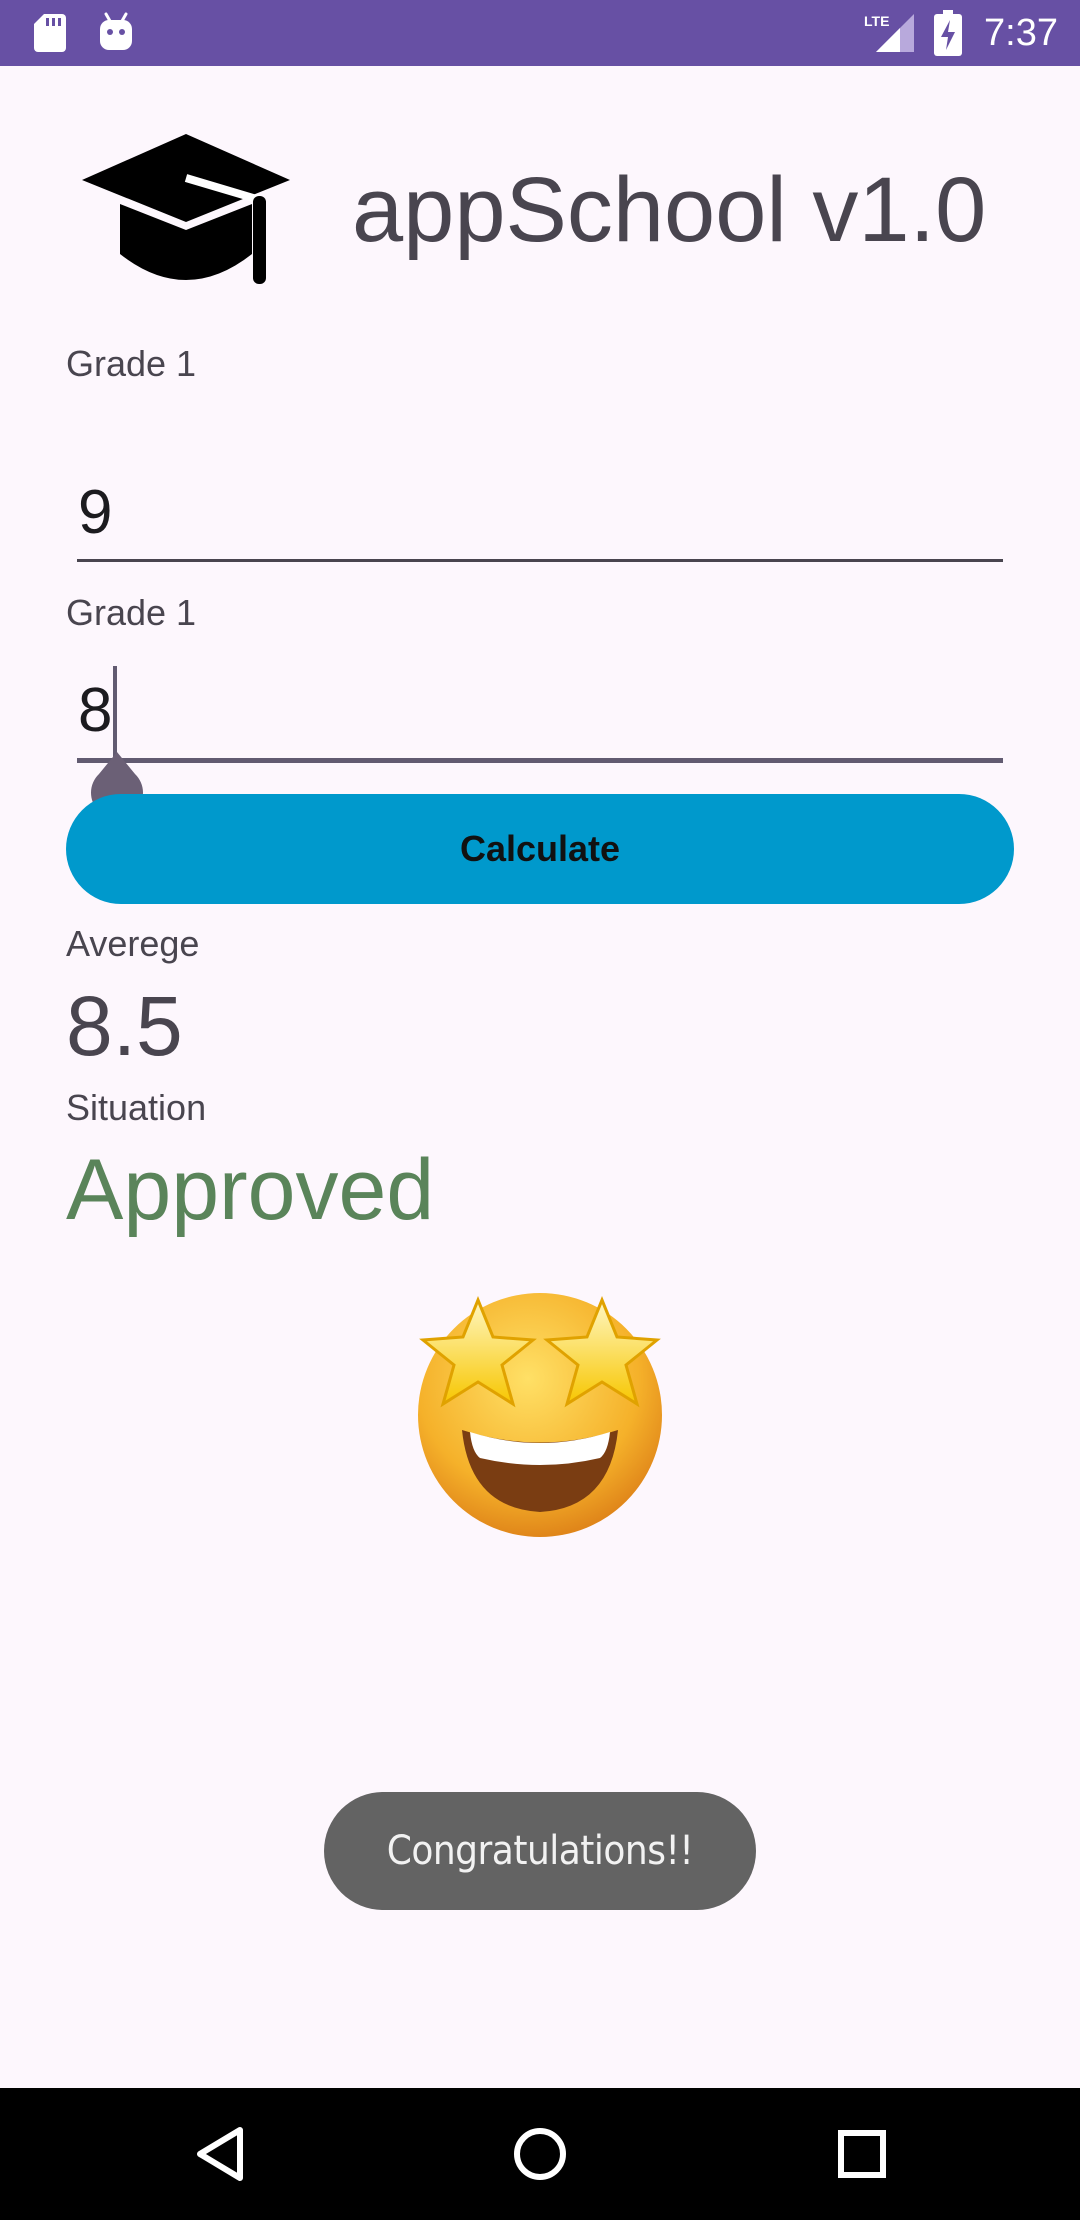 This screenshot has width=1080, height=2220. Describe the element at coordinates (250, 1190) in the screenshot. I see `situation-value: Approved` at that location.